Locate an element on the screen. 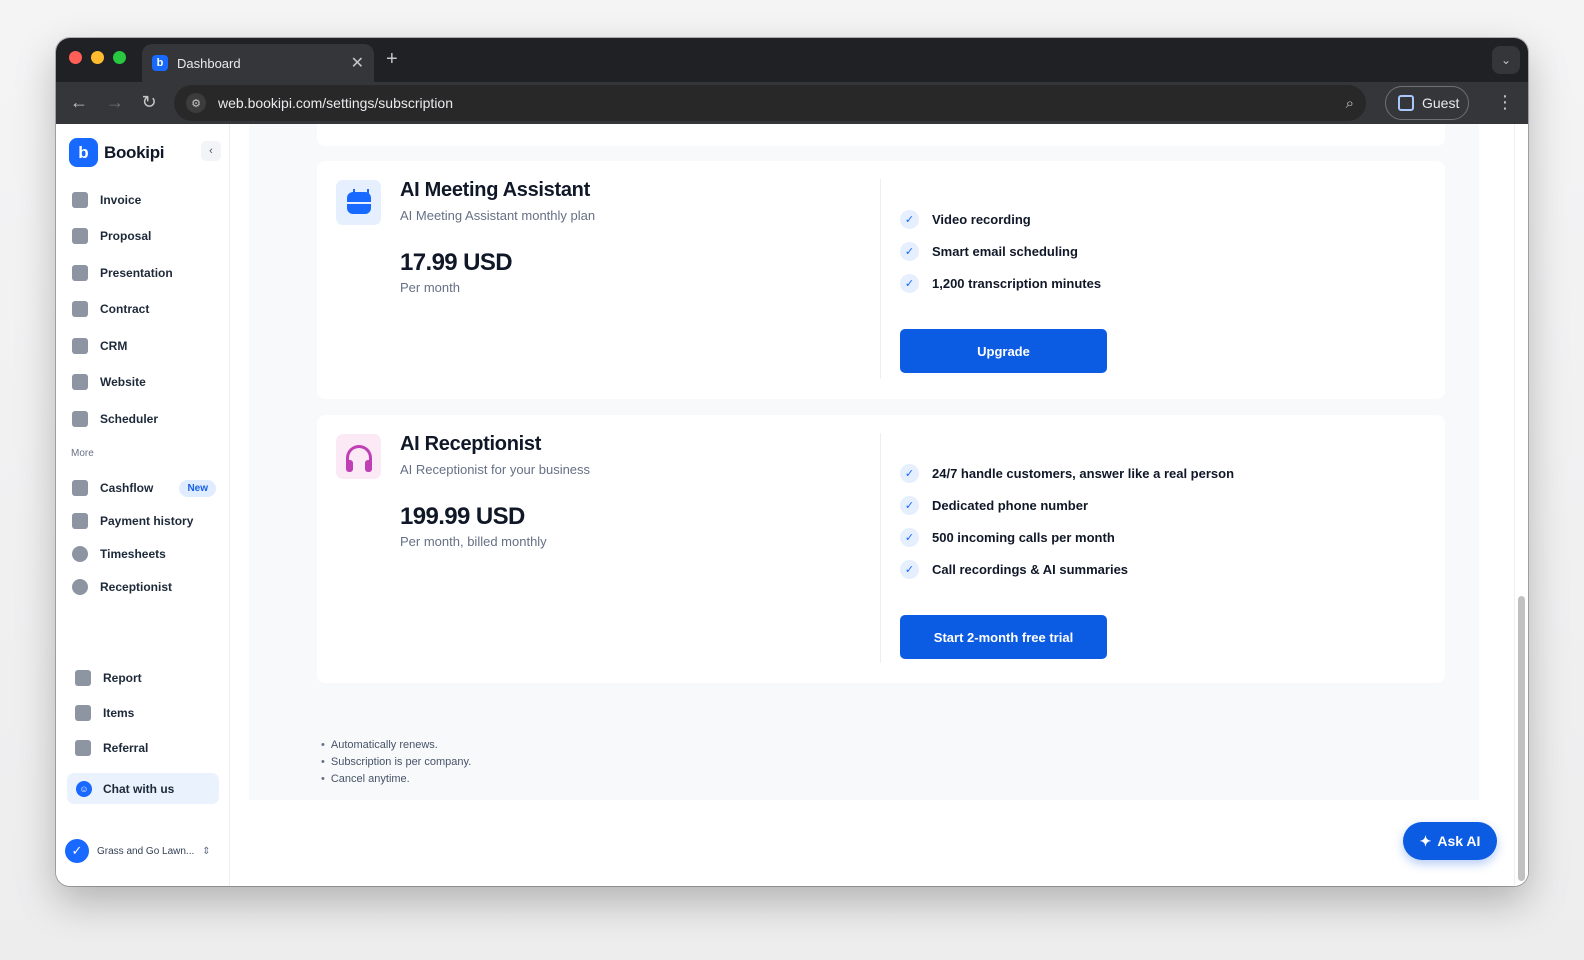  timesheets-icon is located at coordinates (80, 554).